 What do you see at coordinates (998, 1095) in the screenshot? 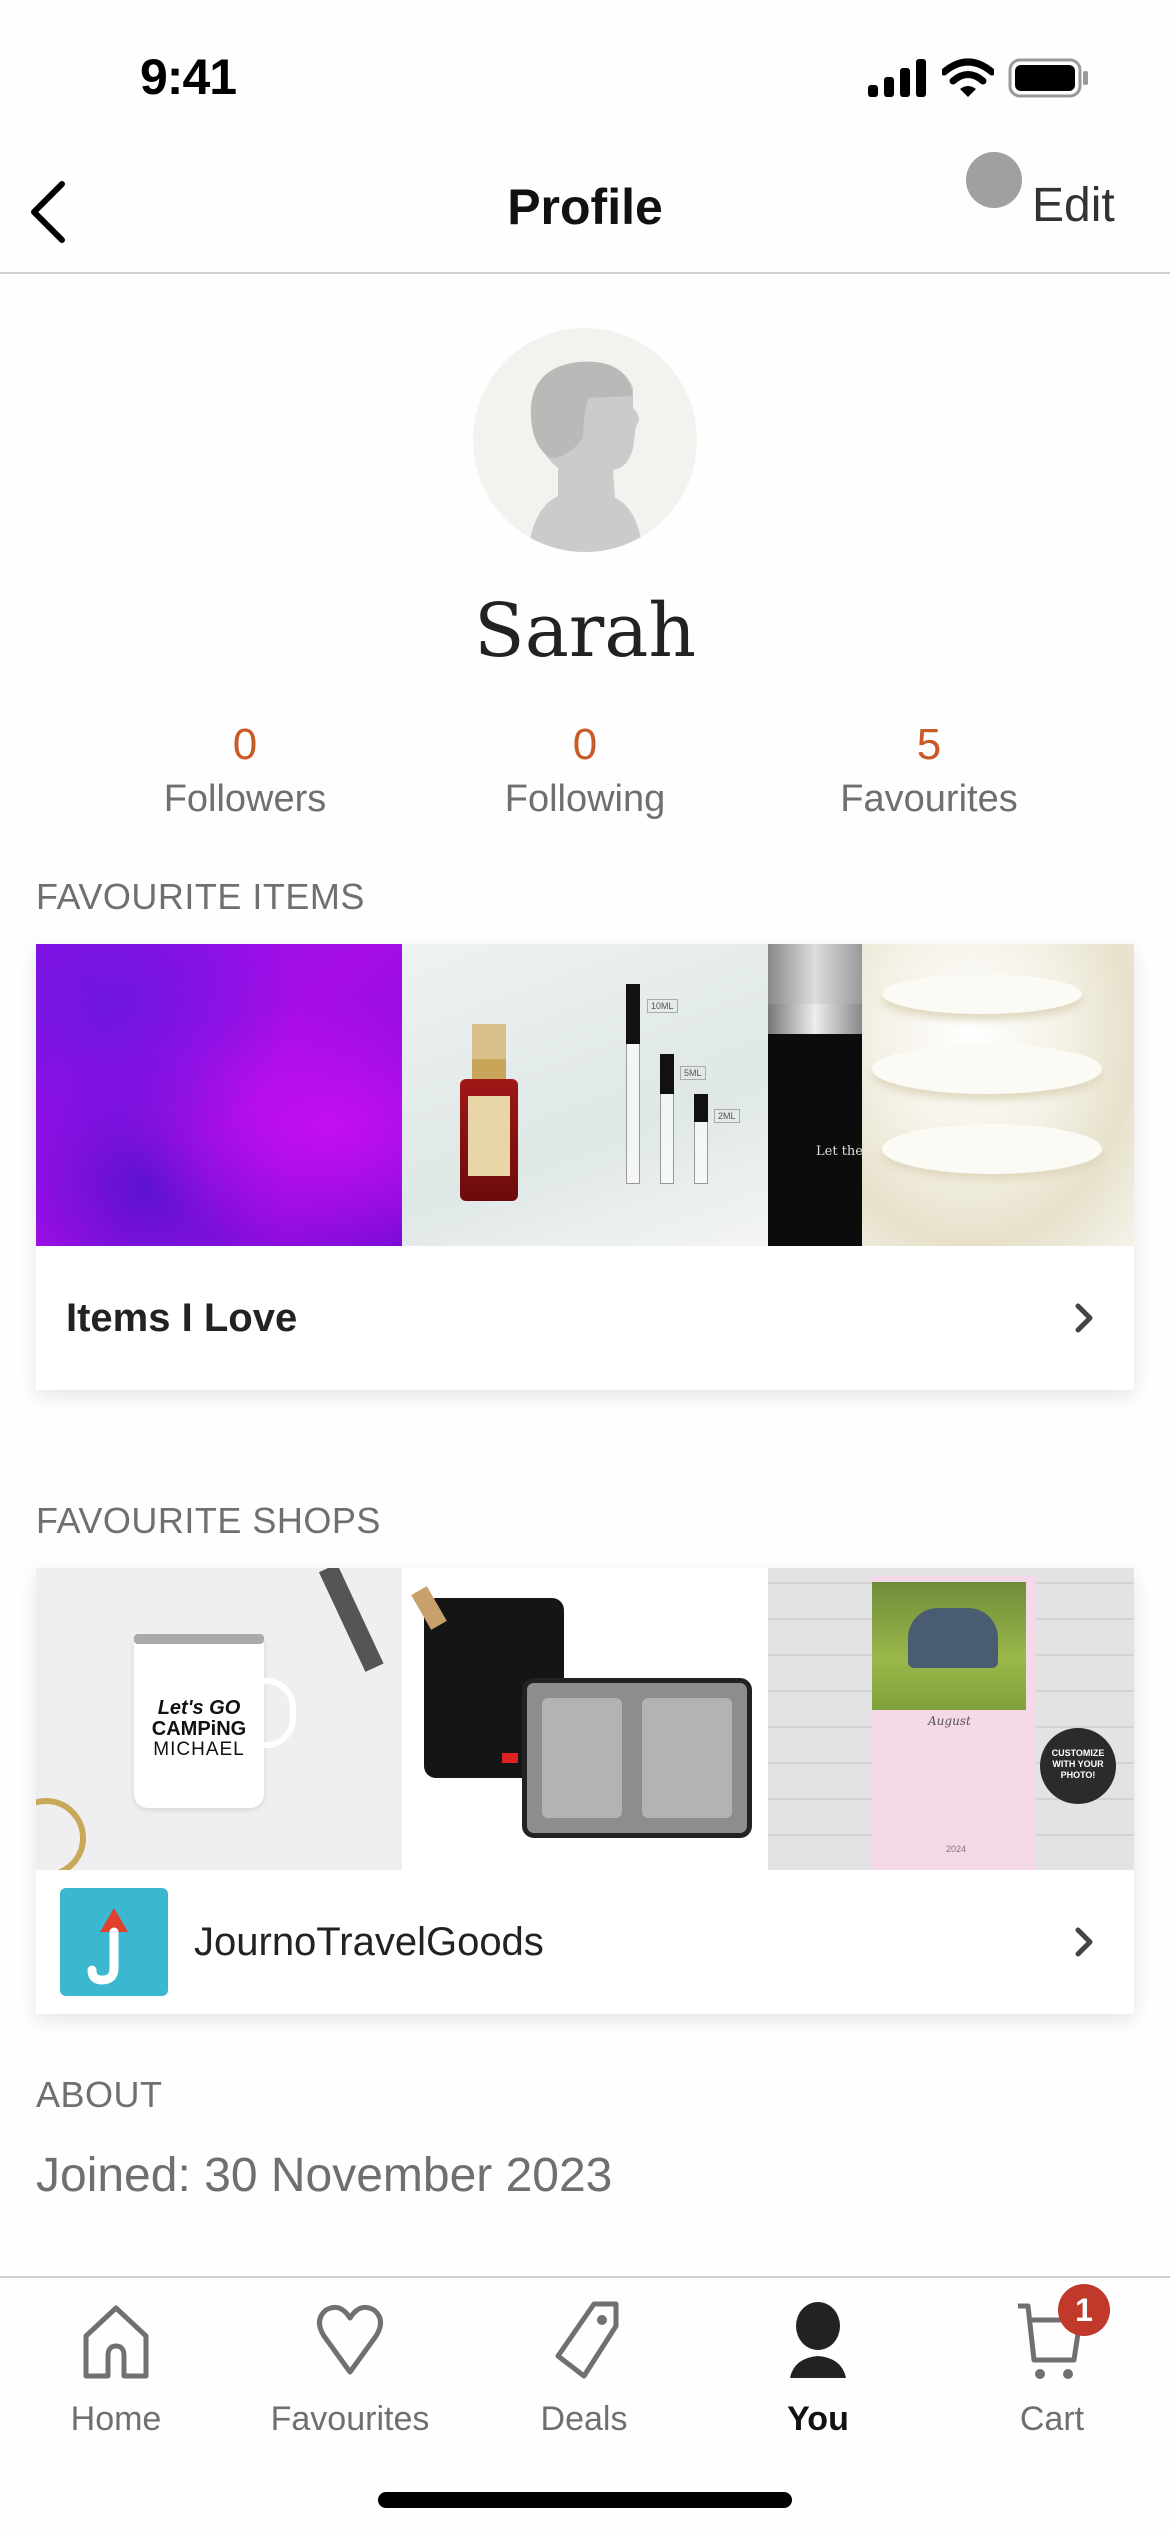
I see `whipped-cream-image` at bounding box center [998, 1095].